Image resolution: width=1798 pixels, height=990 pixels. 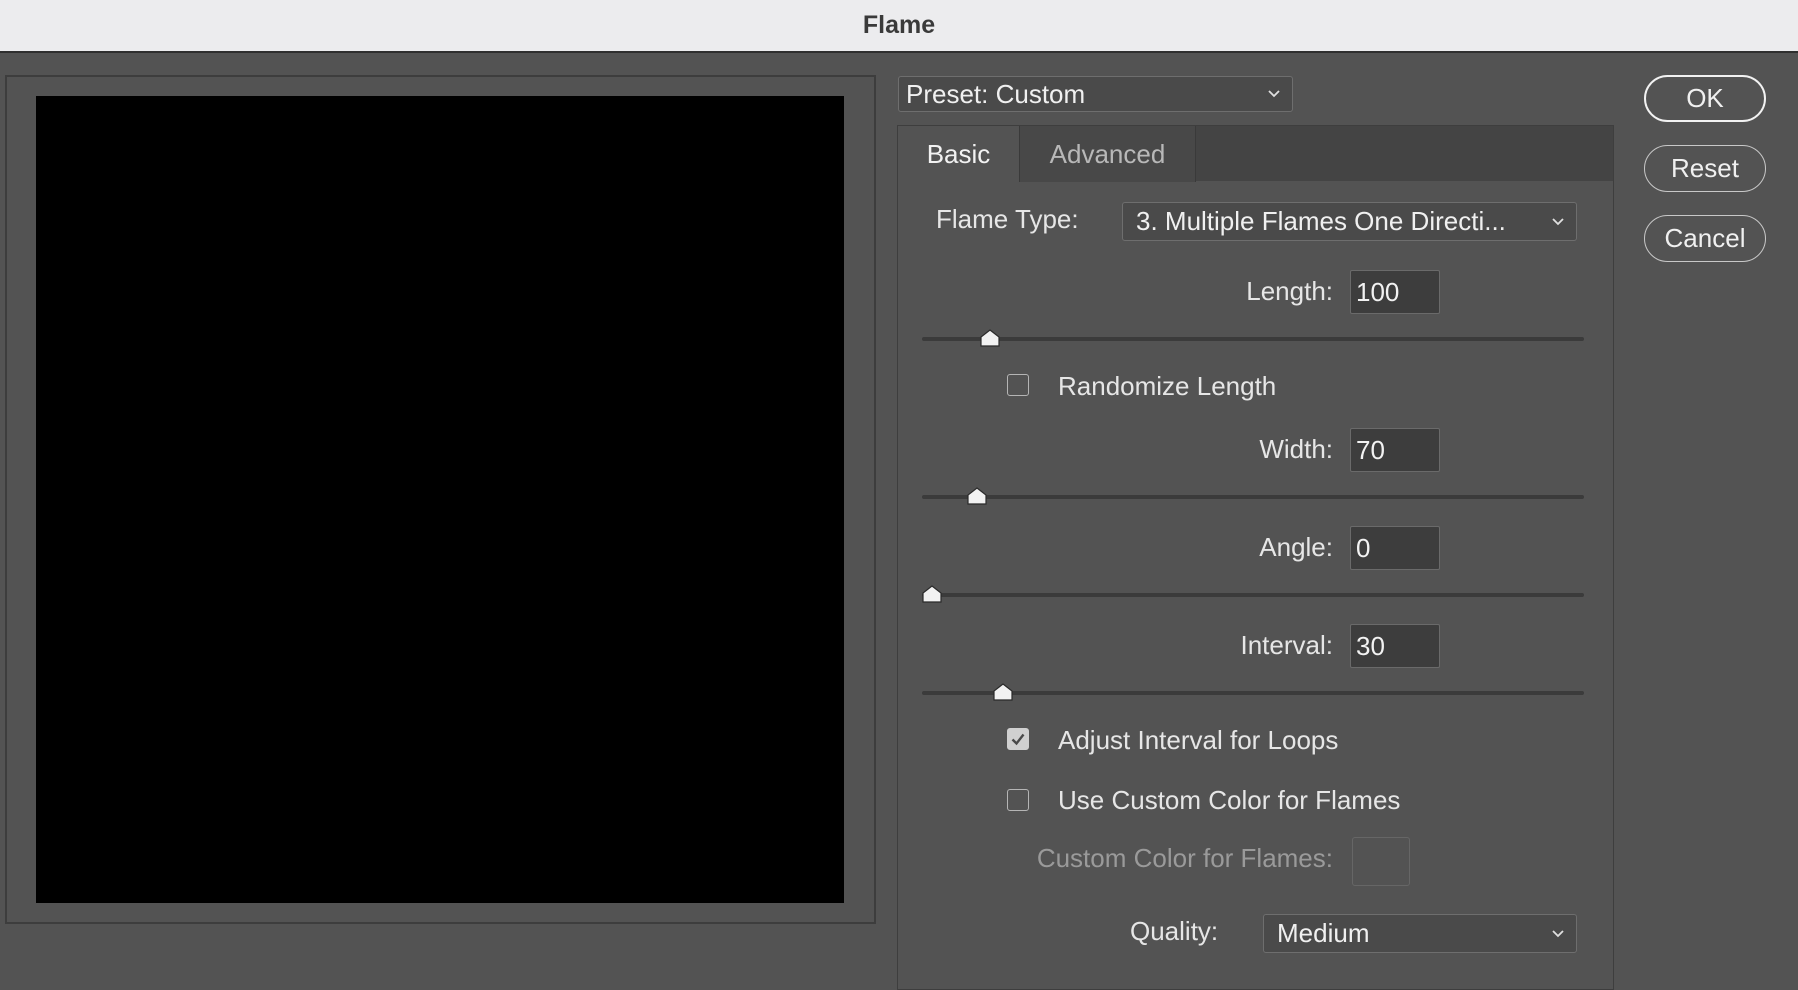 What do you see at coordinates (958, 154) in the screenshot?
I see `tab-basic: Basic` at bounding box center [958, 154].